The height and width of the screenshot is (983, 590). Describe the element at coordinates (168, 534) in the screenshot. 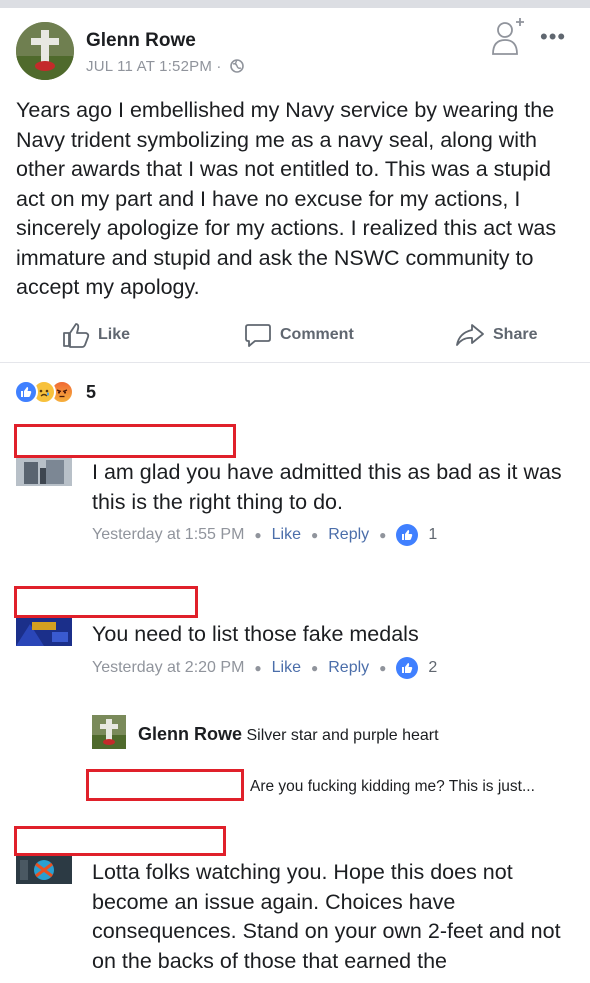

I see `comment-time: Yesterday at 1:55 PM` at that location.